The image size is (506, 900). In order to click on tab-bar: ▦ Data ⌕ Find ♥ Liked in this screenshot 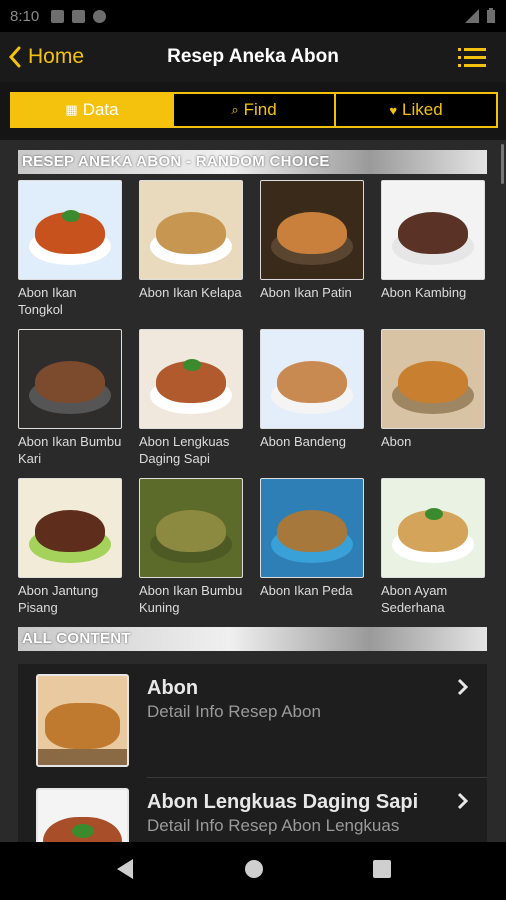, I will do `click(254, 110)`.